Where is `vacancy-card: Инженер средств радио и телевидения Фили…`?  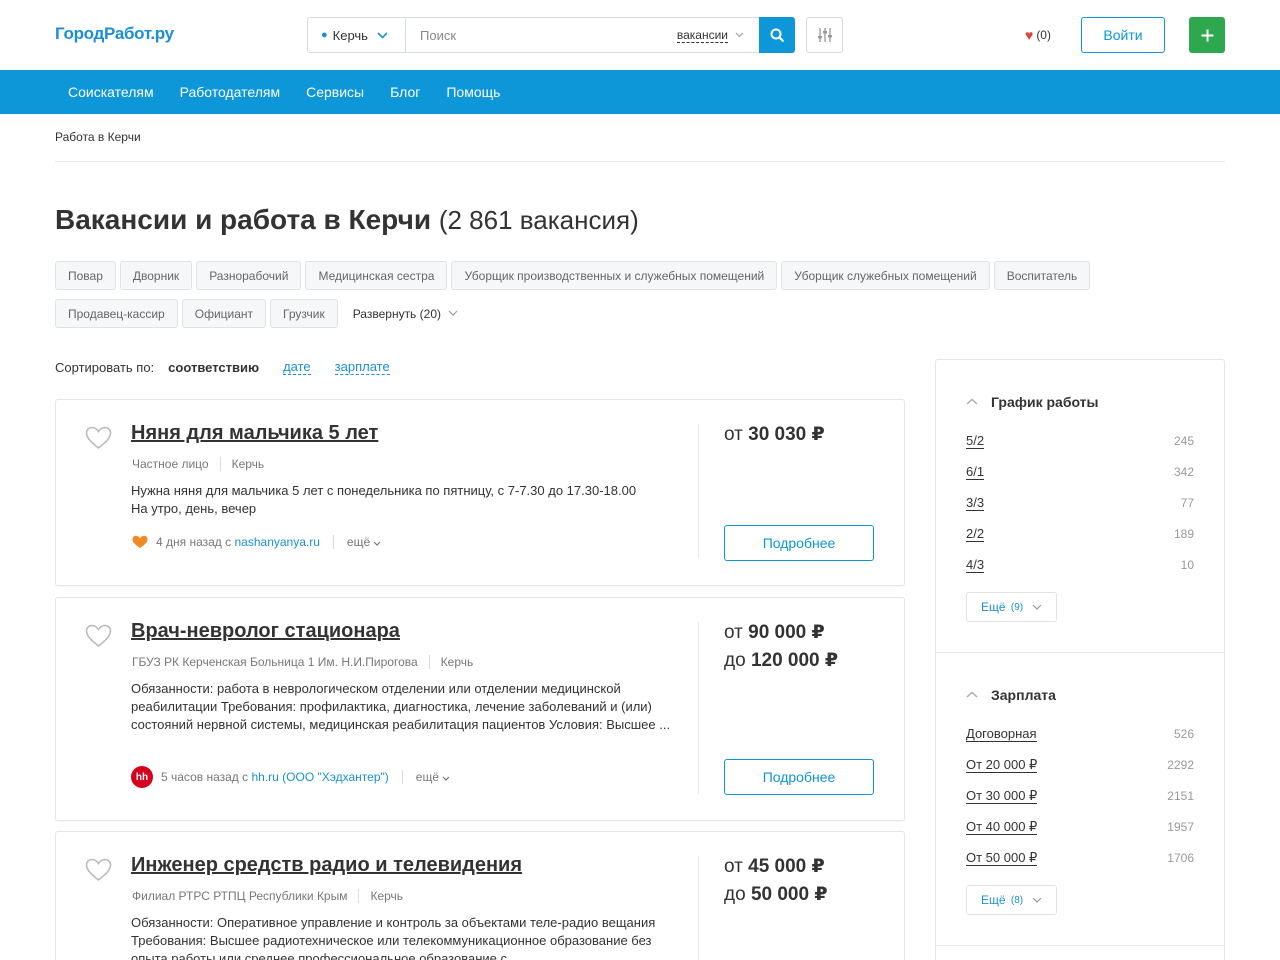 vacancy-card: Инженер средств радио и телевидения Фили… is located at coordinates (480, 895).